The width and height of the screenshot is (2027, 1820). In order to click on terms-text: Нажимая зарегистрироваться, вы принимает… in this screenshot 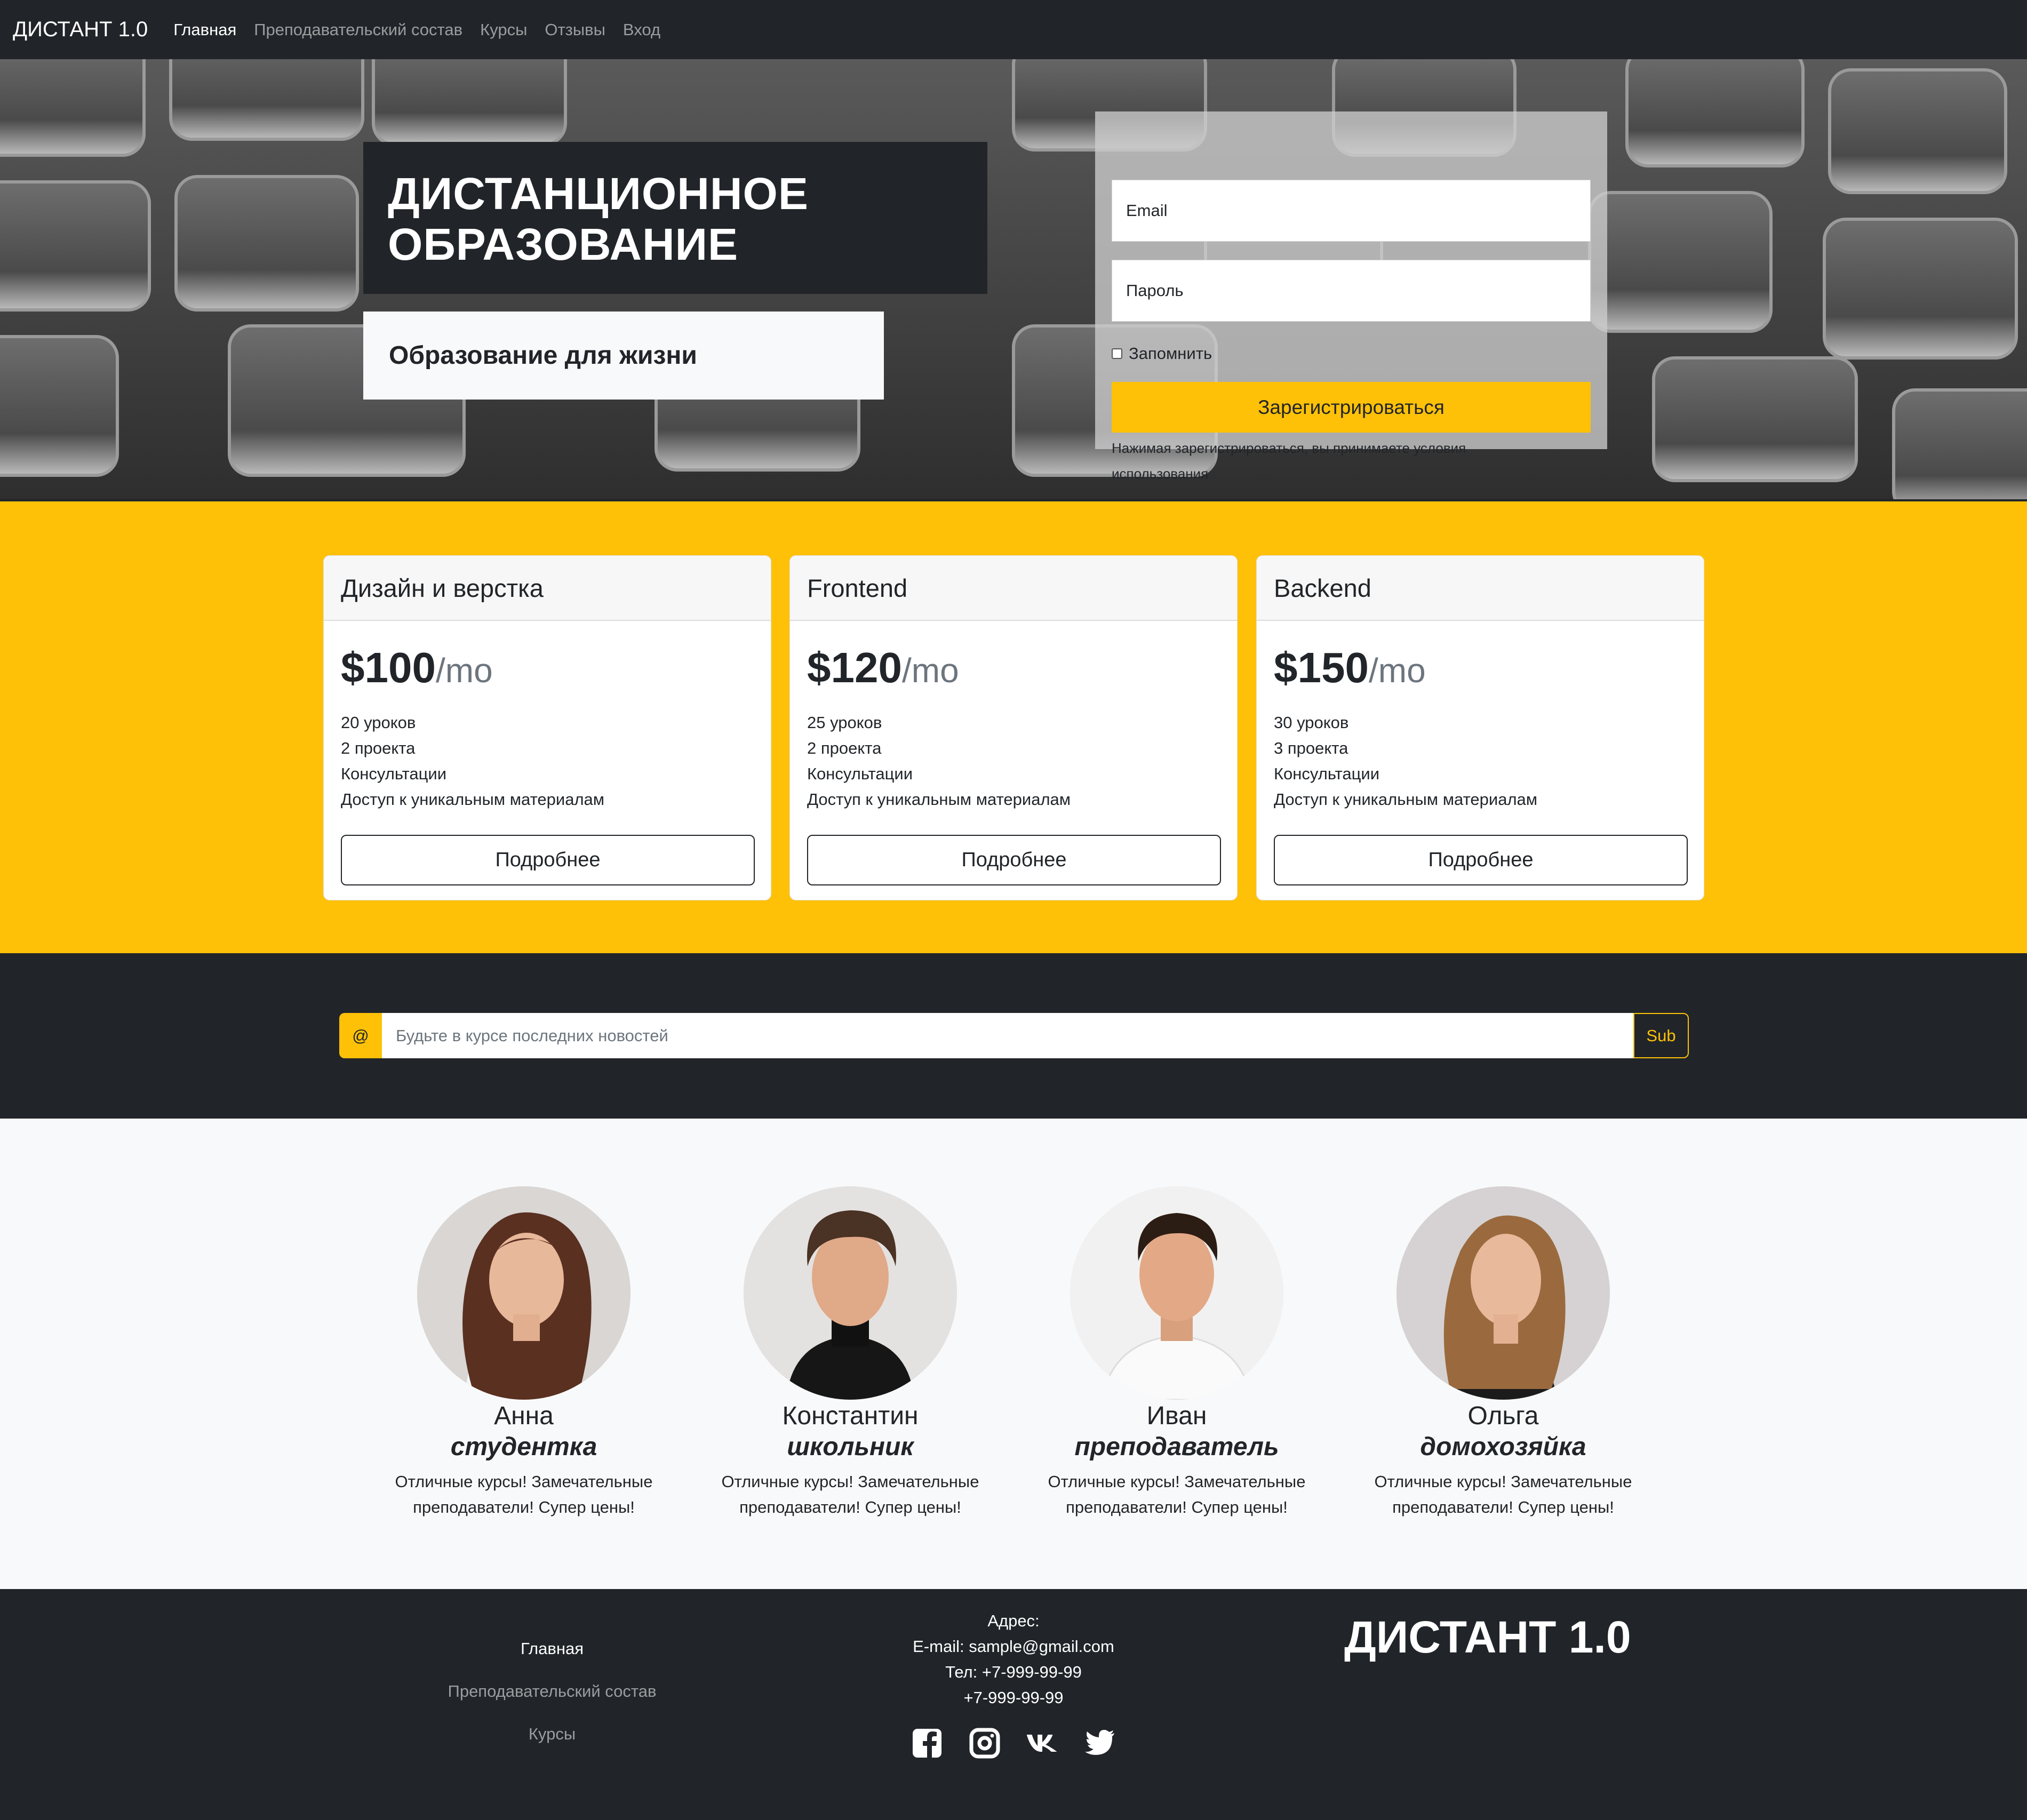, I will do `click(1289, 461)`.